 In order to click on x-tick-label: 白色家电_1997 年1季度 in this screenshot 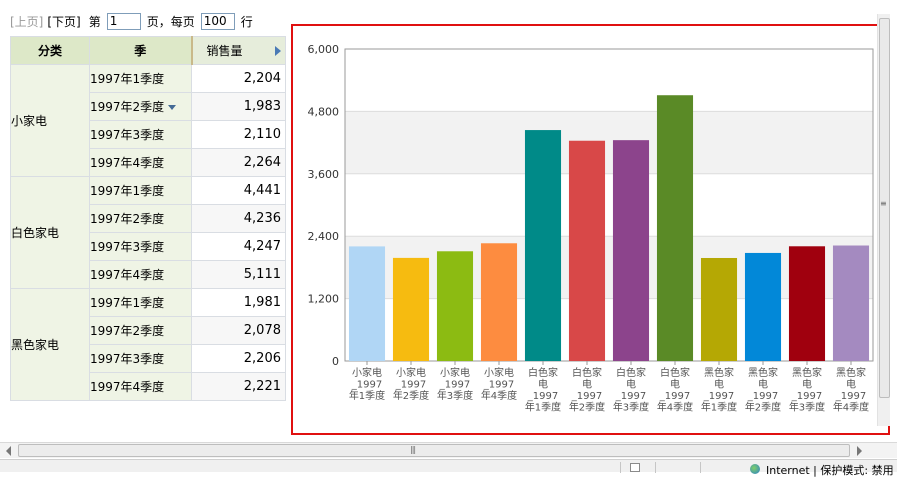, I will do `click(543, 390)`.